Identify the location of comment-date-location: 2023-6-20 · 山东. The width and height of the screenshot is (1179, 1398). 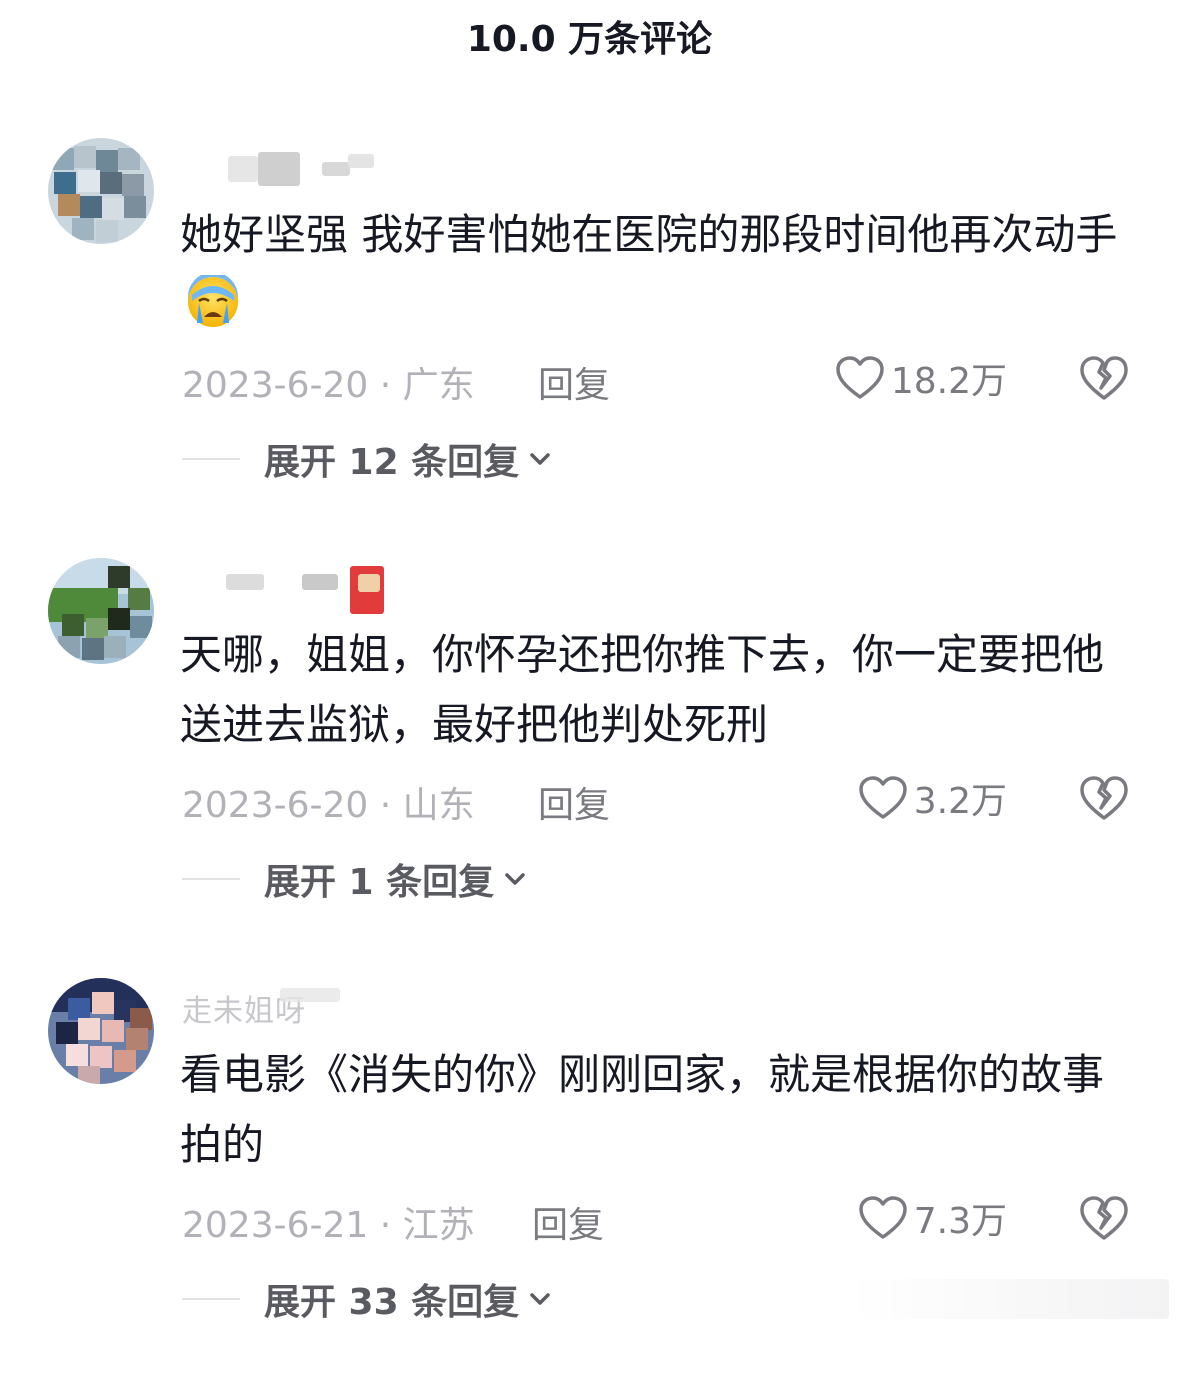
(328, 805).